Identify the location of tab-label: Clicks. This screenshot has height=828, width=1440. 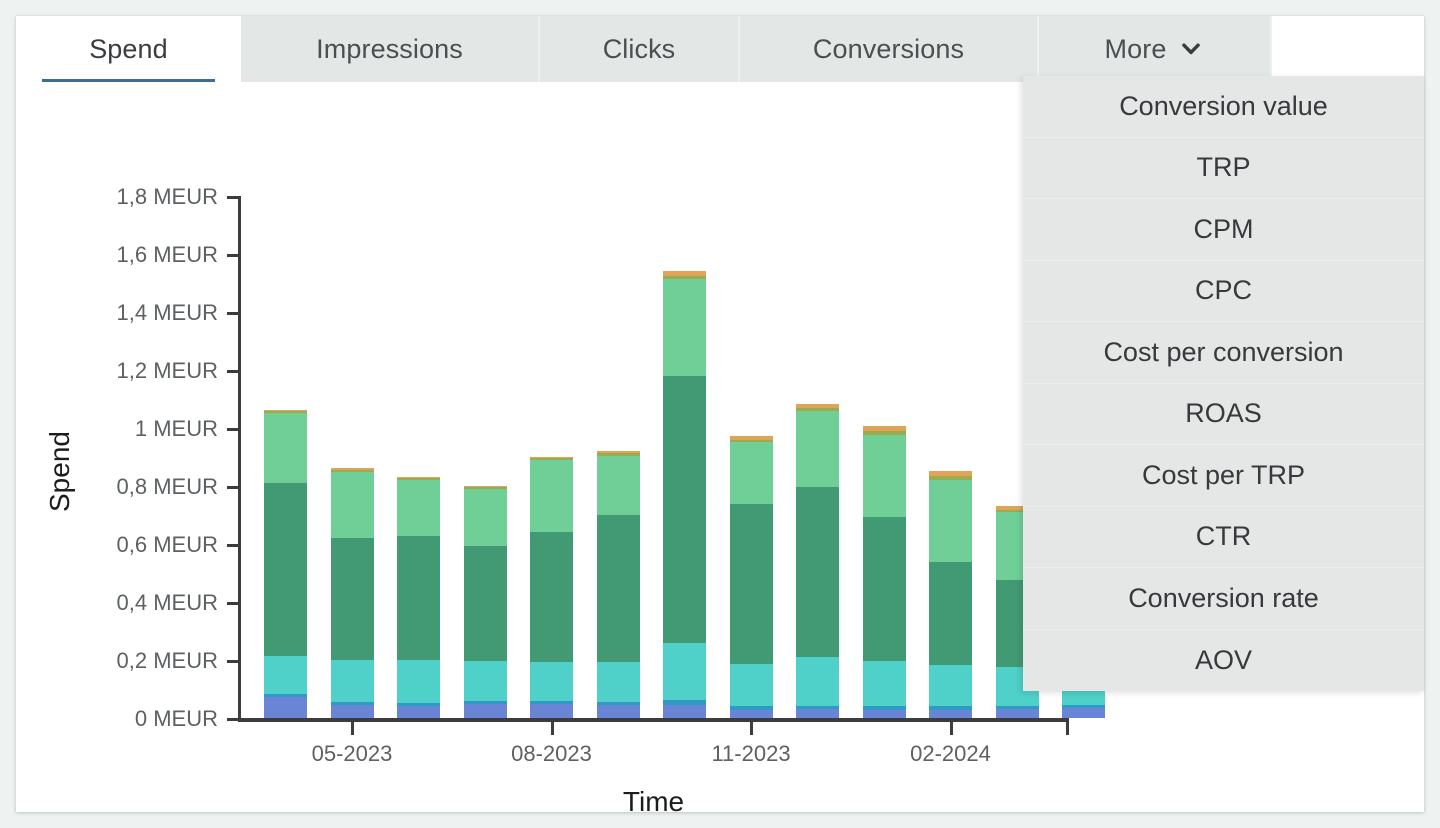
(639, 48).